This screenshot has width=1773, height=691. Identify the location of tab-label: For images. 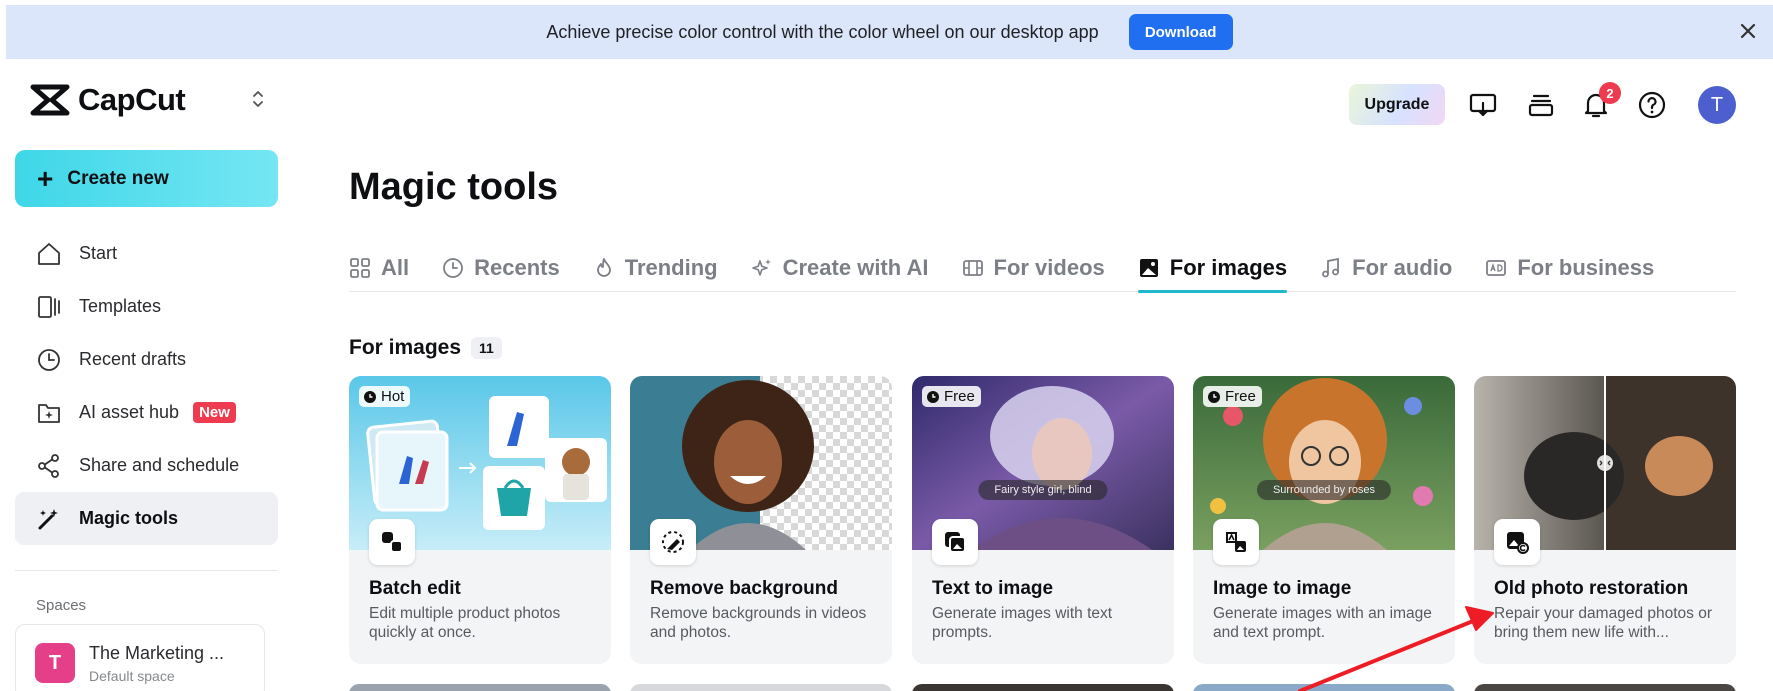
(1228, 267).